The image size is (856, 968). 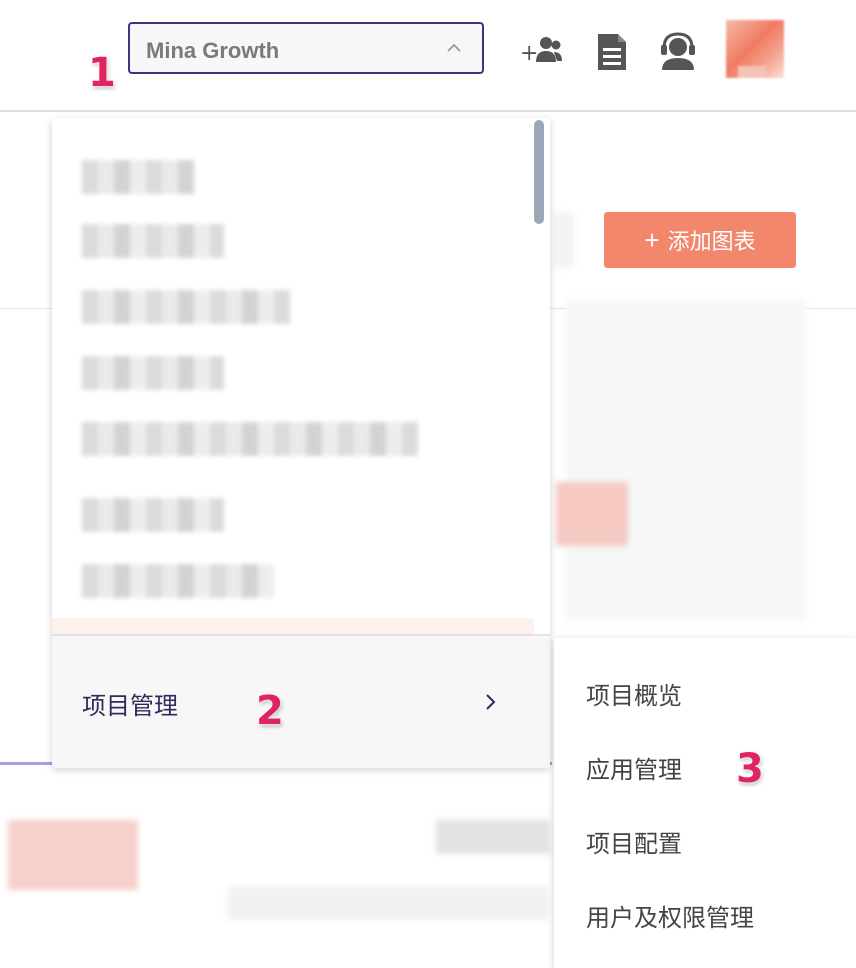 I want to click on submenu-item-project-config: 项目配置, so click(x=634, y=841).